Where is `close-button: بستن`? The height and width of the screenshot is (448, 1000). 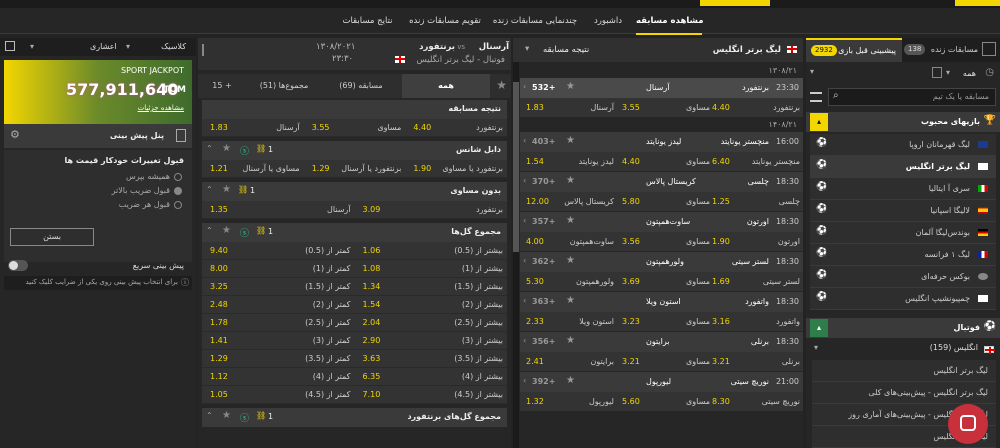
close-button: بستن is located at coordinates (52, 237).